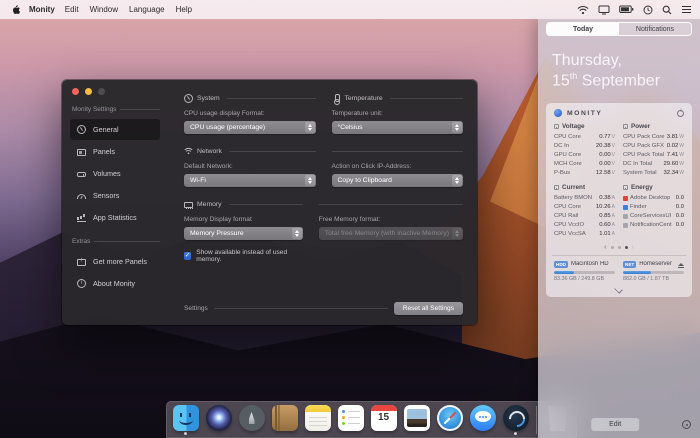  I want to click on nc-settings-gear-icon, so click(686, 424).